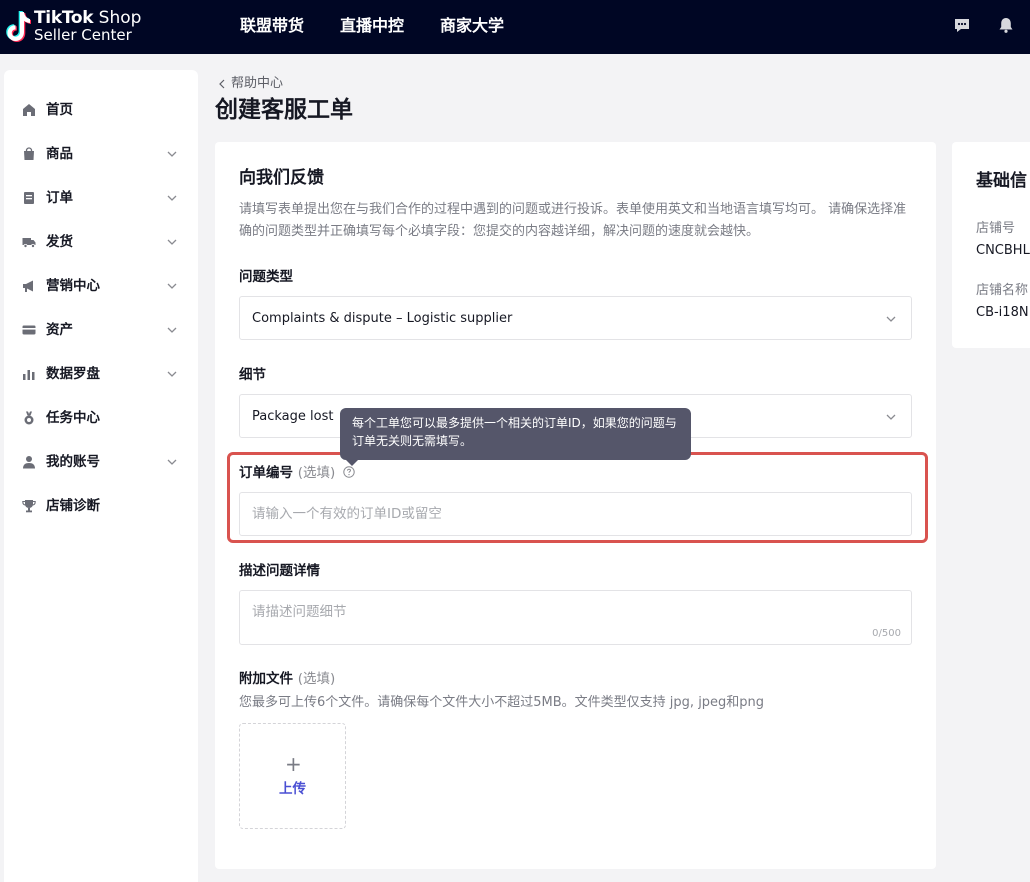 The image size is (1030, 882). Describe the element at coordinates (962, 25) in the screenshot. I see `message-icon` at that location.